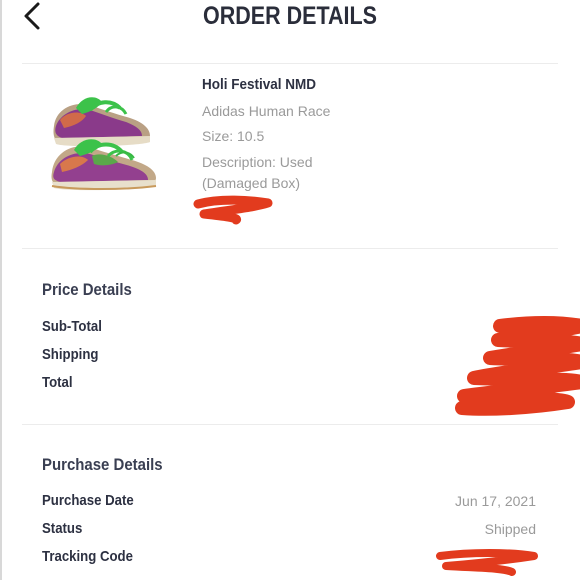 This screenshot has height=580, width=580. What do you see at coordinates (517, 366) in the screenshot?
I see `redaction-scribble-prices` at bounding box center [517, 366].